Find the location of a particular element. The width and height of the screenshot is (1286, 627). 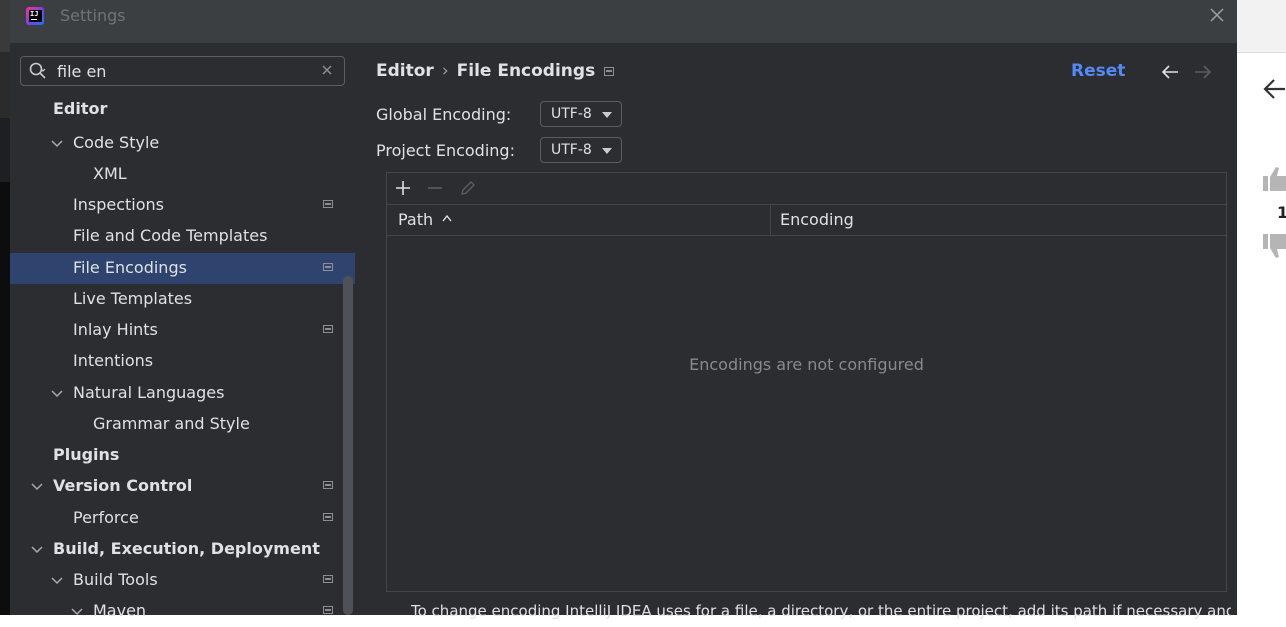

table-header: Path Encoding is located at coordinates (806, 220).